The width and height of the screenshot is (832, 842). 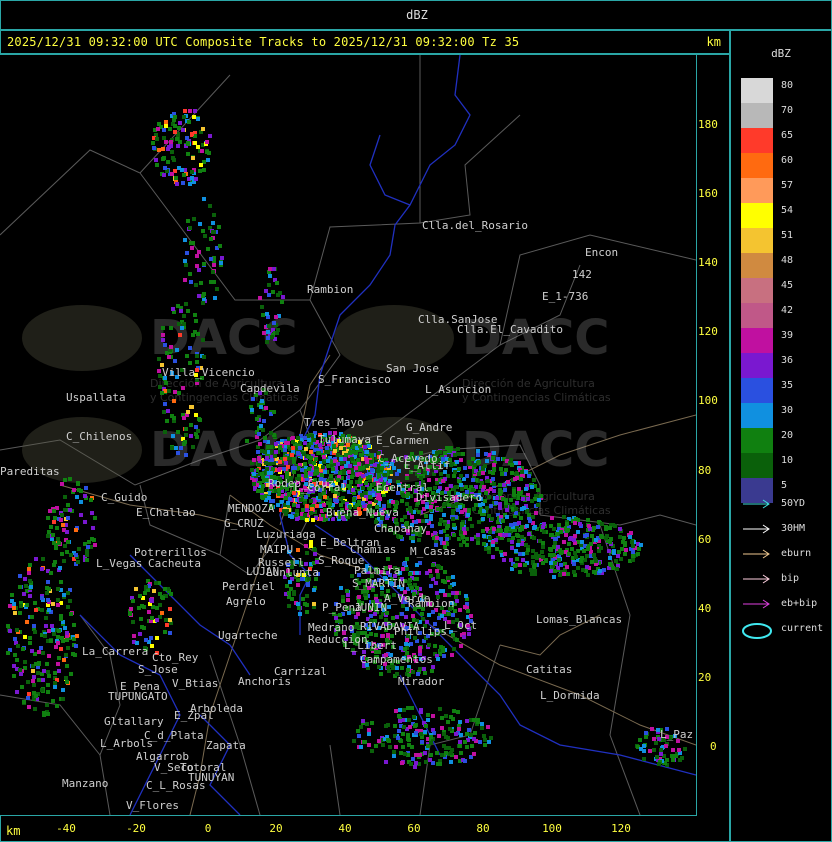 I want to click on y-tick: 140, so click(x=708, y=262).